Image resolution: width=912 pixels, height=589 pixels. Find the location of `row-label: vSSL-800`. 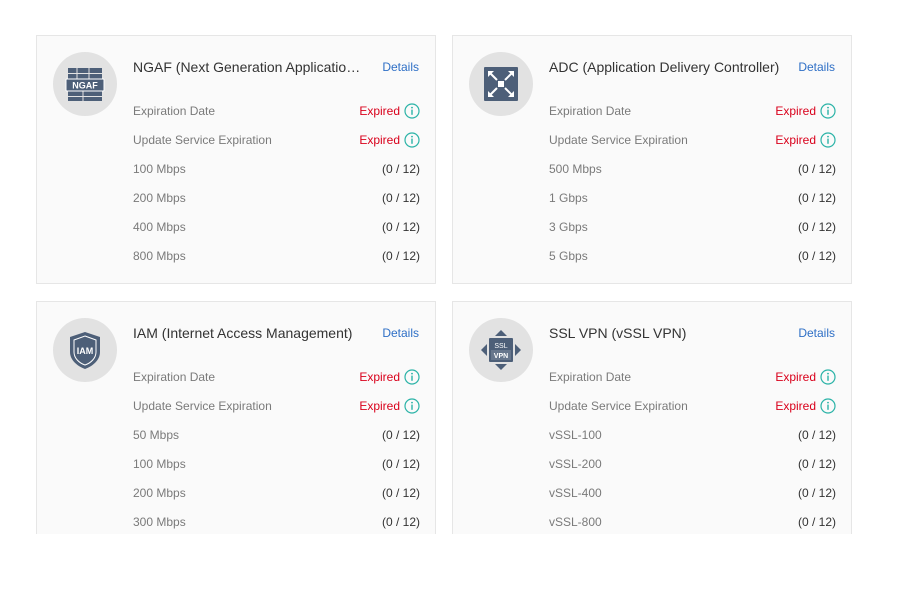

row-label: vSSL-800 is located at coordinates (575, 521).